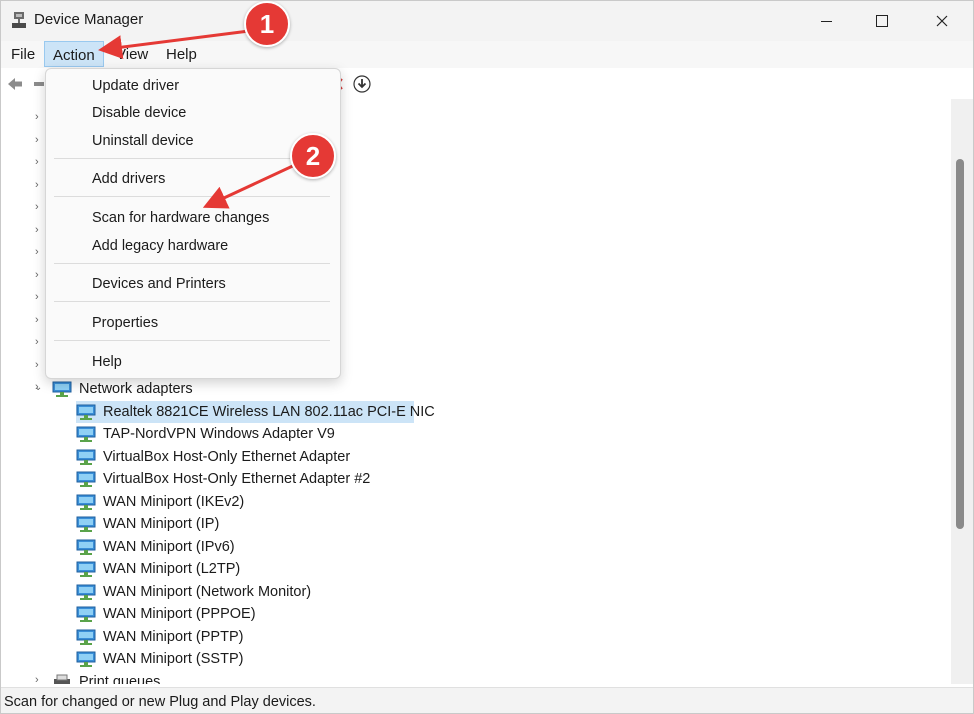 The image size is (974, 714). What do you see at coordinates (136, 389) in the screenshot?
I see `tree-node-label: Network adapters` at bounding box center [136, 389].